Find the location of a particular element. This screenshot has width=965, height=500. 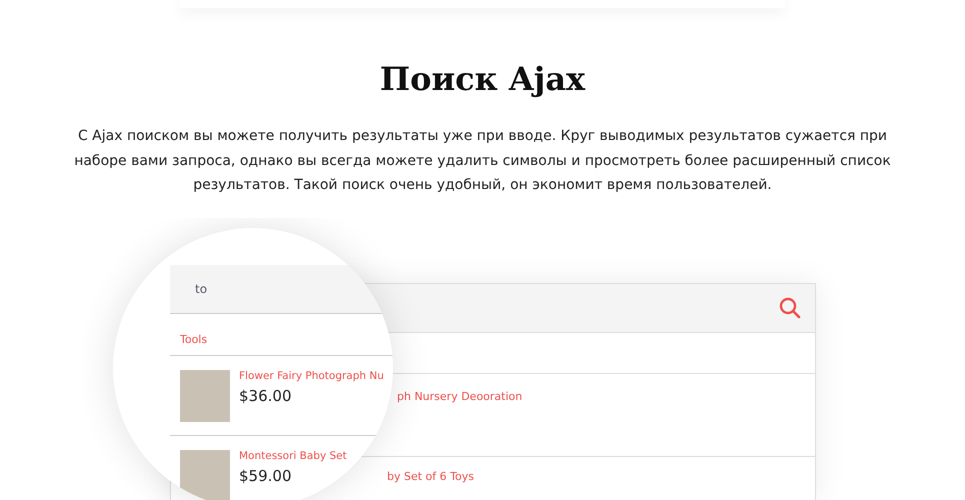

result-title: ph Nursery Deooration is located at coordinates (459, 396).